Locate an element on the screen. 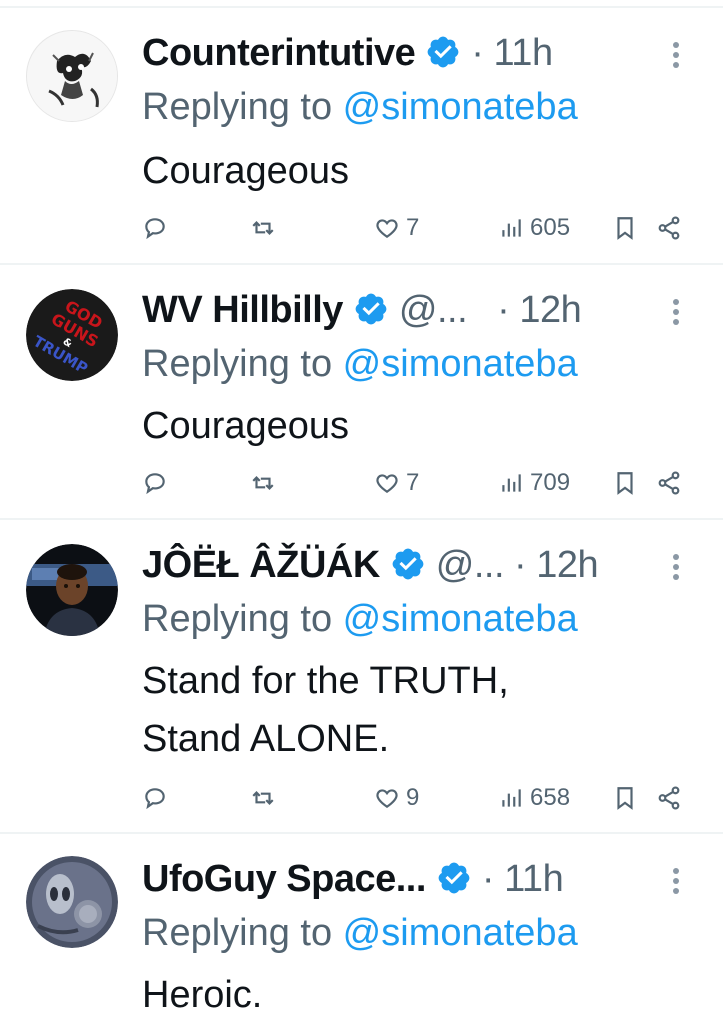  author-name: JÔËŁ ÂŽÜÁK is located at coordinates (261, 565).